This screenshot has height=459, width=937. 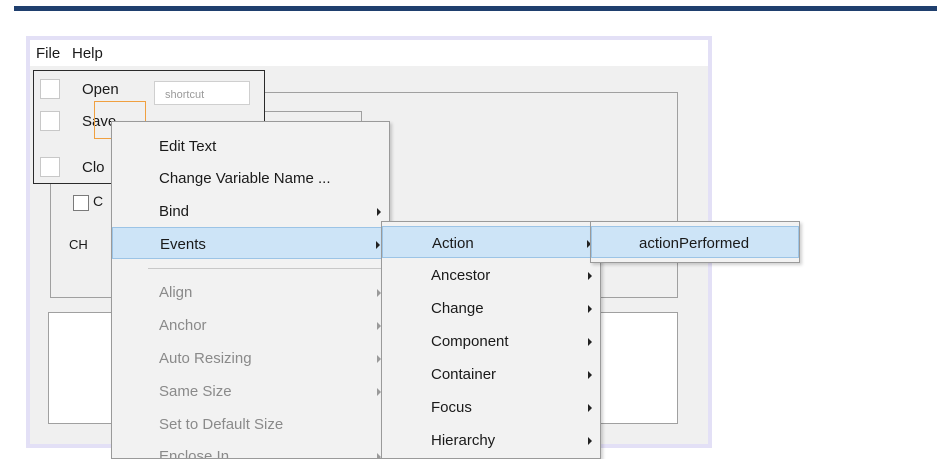 I want to click on menu-item-label: Component, so click(x=470, y=341).